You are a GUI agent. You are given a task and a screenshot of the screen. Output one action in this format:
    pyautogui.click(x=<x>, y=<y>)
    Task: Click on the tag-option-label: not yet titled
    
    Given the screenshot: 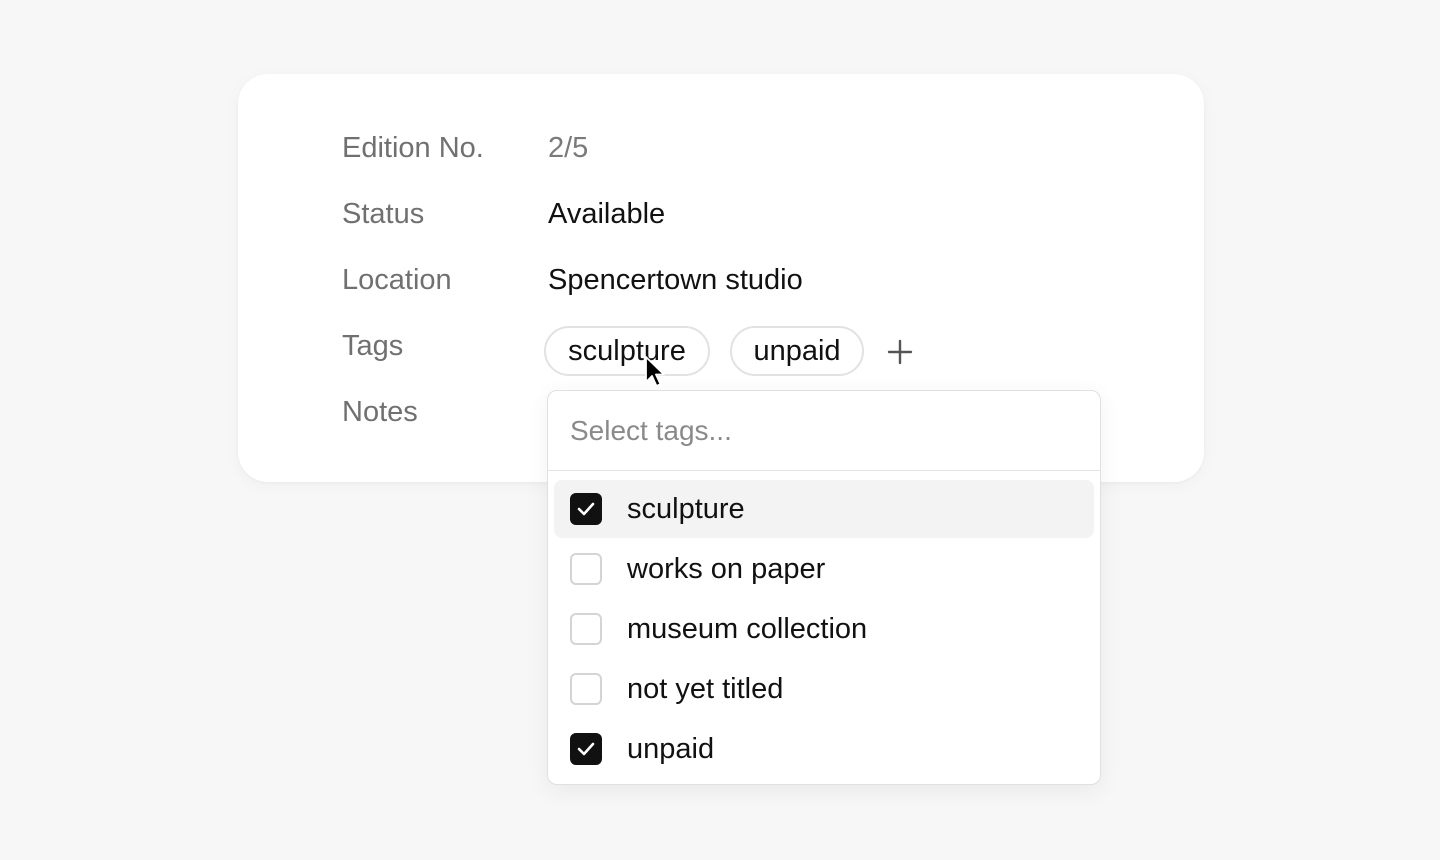 What is the action you would take?
    pyautogui.click(x=705, y=688)
    